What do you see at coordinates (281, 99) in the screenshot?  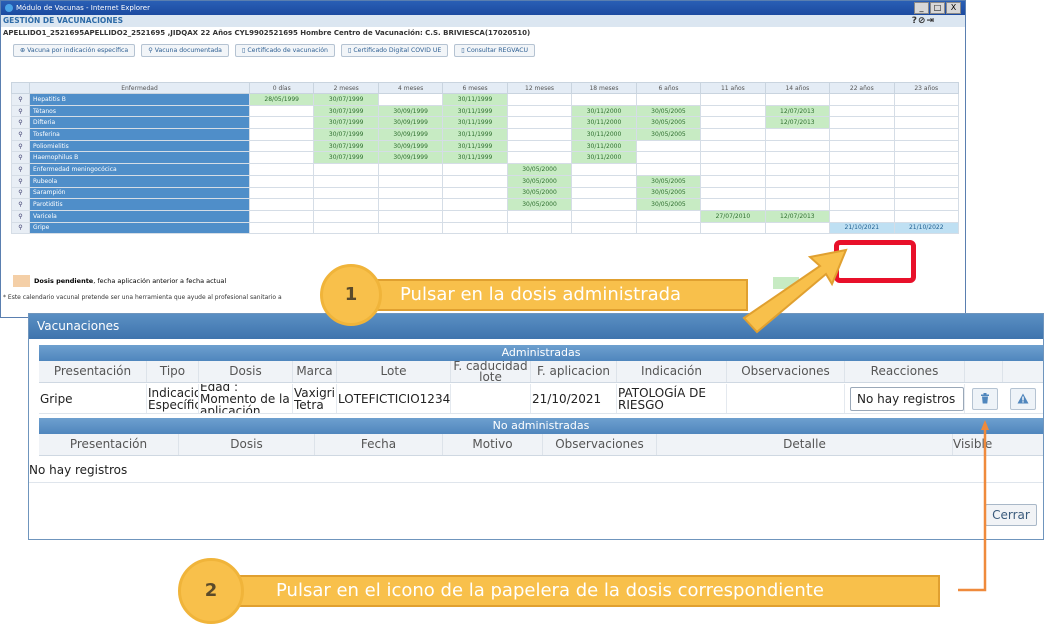 I see `dose-cell: 28/05/1999` at bounding box center [281, 99].